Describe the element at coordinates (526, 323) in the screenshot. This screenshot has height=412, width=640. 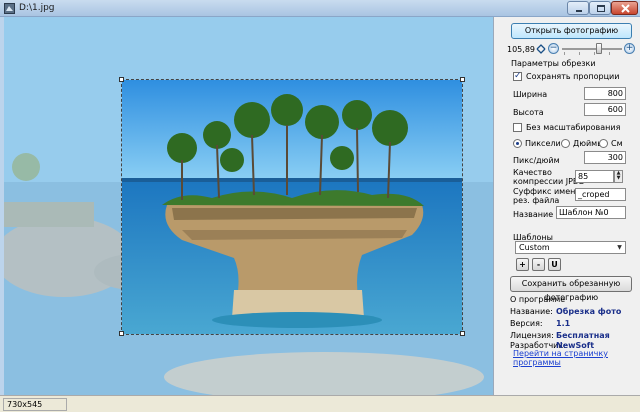
I see `about-version-label: Версия:` at that location.